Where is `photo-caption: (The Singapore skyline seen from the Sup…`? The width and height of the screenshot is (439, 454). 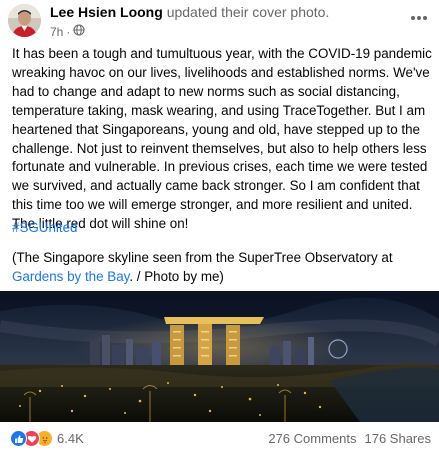
photo-caption: (The Singapore skyline seen from the Sup… is located at coordinates (222, 268).